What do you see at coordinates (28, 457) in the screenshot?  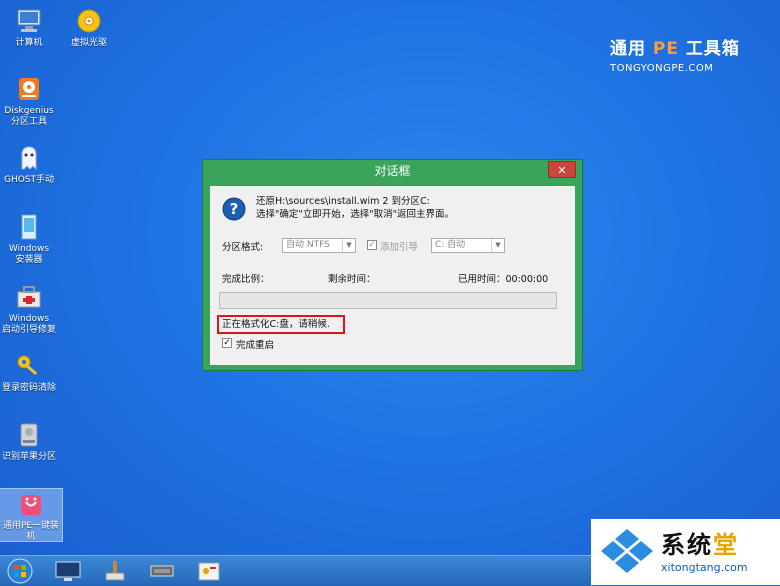 I see `desktop-icon-label: 识别苹果分区` at bounding box center [28, 457].